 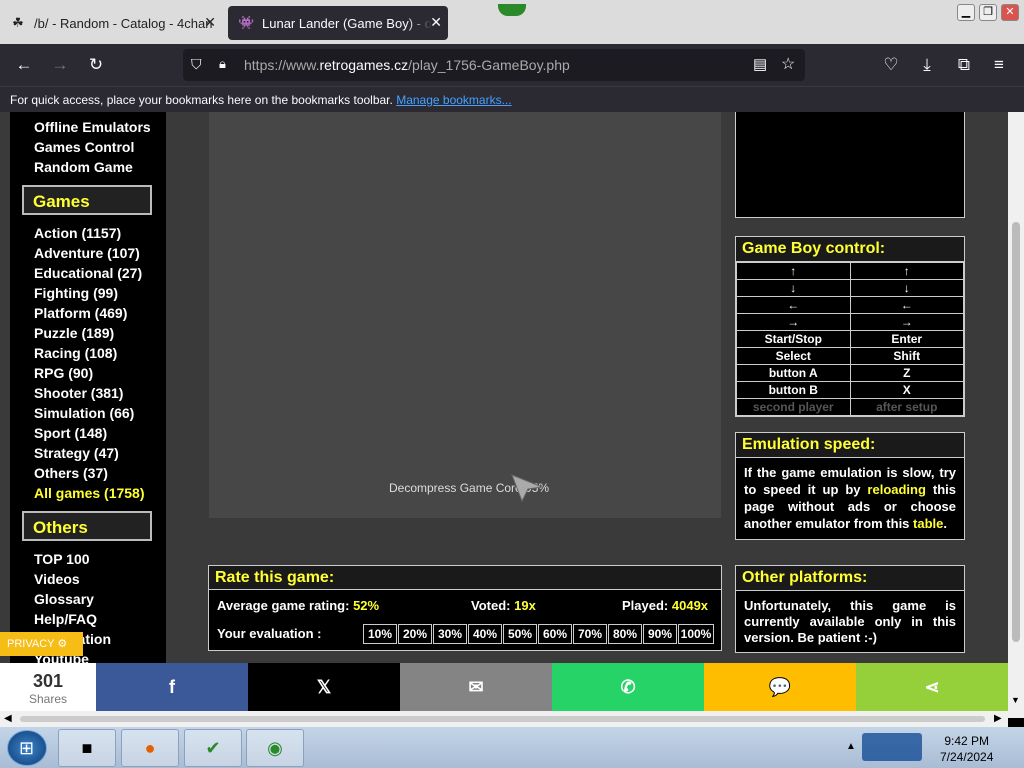 I want to click on scroll-right-icon: ▶, so click(x=998, y=718).